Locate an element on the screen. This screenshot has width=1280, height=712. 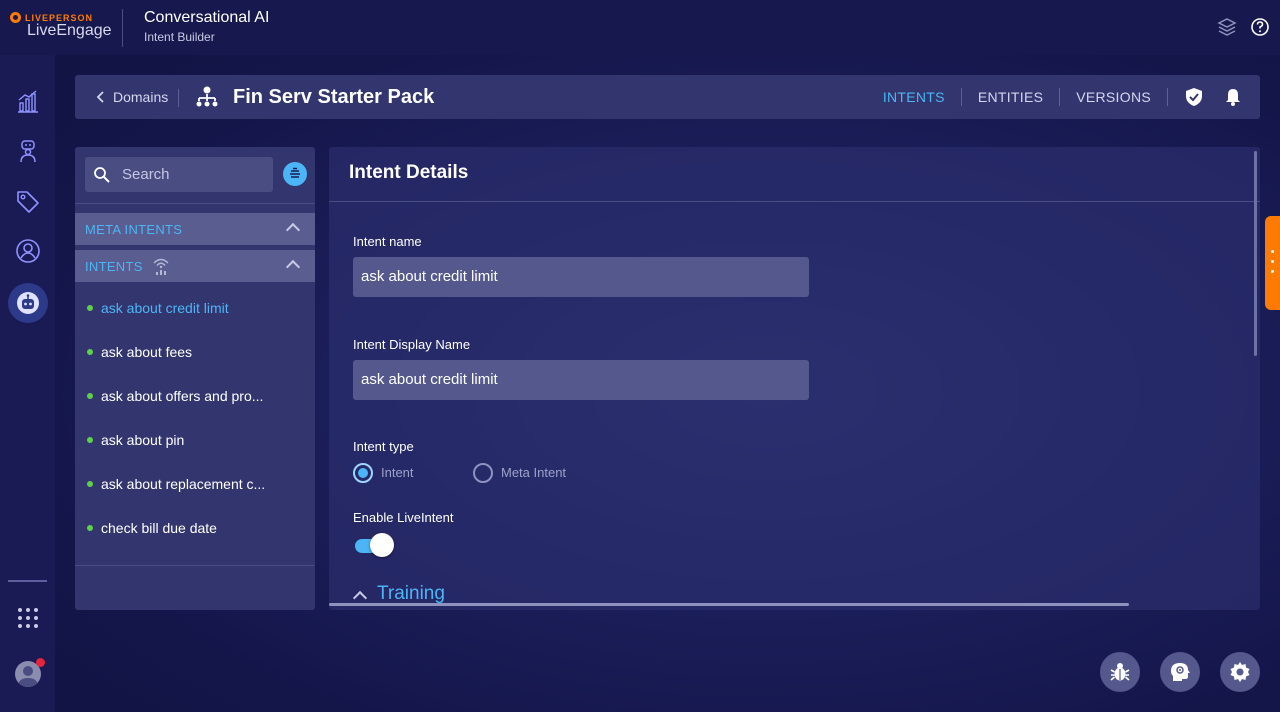
display-name-value: ask about credit limit is located at coordinates (429, 379).